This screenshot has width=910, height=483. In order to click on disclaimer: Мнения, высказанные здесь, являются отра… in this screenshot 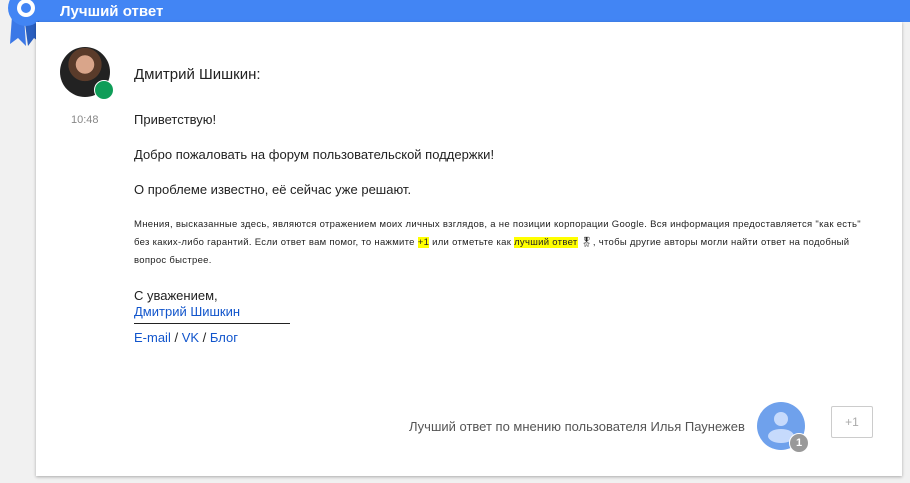, I will do `click(504, 243)`.